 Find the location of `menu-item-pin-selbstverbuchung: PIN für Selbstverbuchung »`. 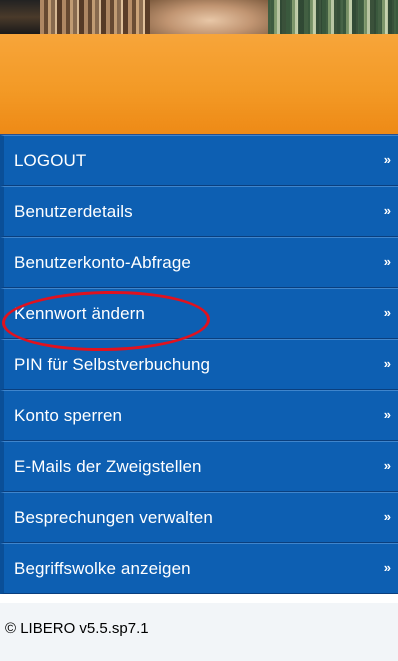

menu-item-pin-selbstverbuchung: PIN für Selbstverbuchung » is located at coordinates (199, 364).